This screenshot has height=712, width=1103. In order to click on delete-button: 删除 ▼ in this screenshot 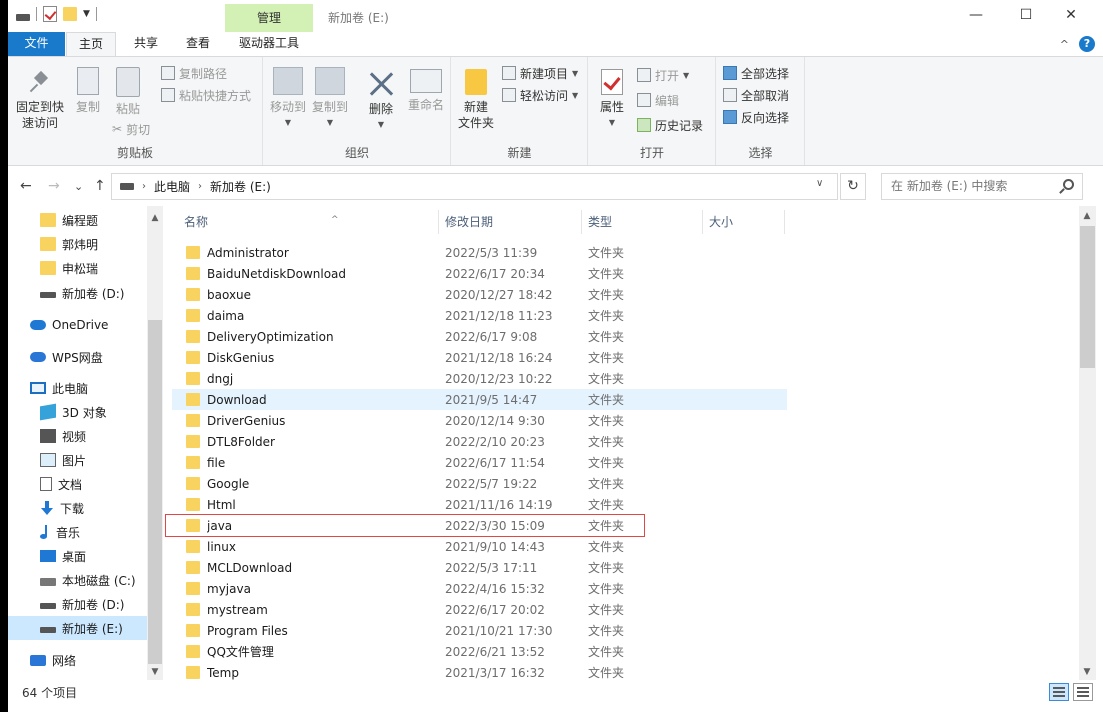, I will do `click(381, 101)`.